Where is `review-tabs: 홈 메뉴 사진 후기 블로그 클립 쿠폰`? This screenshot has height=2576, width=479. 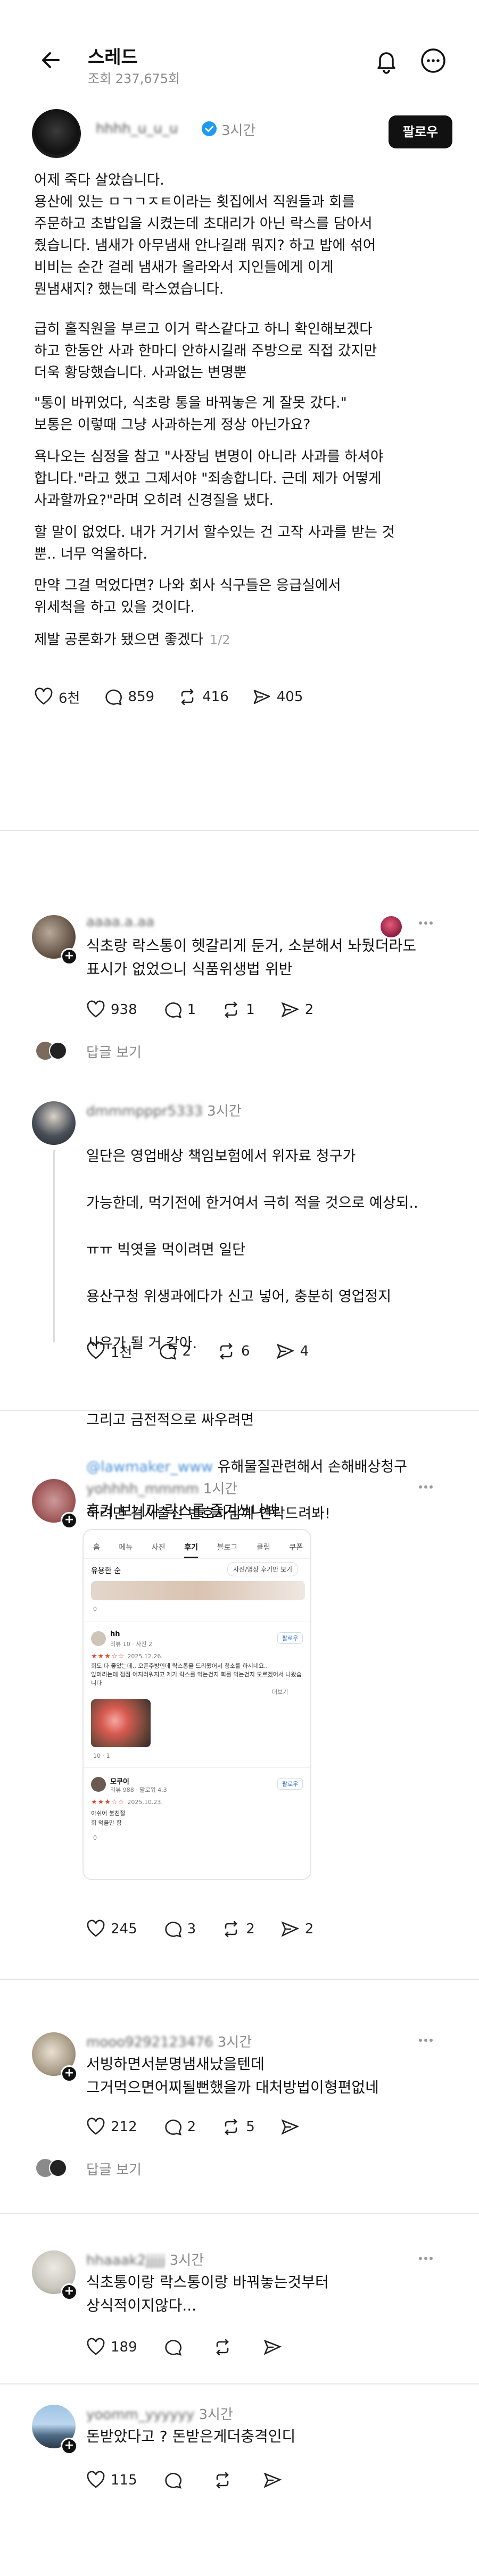 review-tabs: 홈 메뉴 사진 후기 블로그 클립 쿠폰 is located at coordinates (197, 1548).